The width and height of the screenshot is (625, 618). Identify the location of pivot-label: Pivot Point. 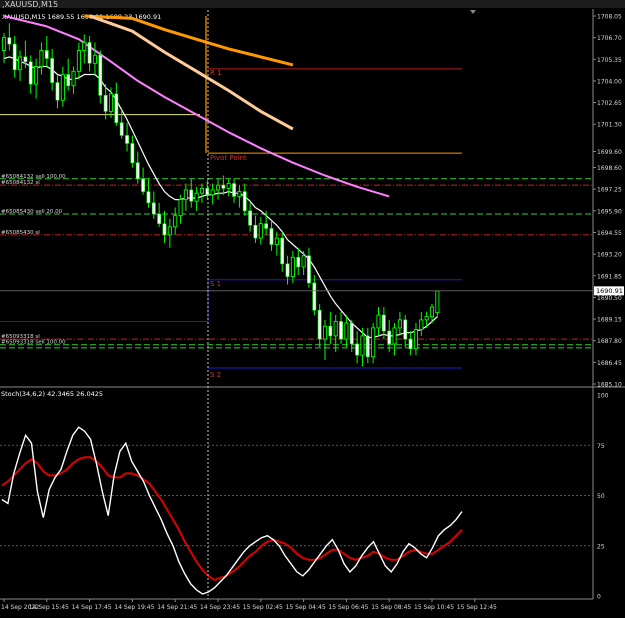
(228, 158).